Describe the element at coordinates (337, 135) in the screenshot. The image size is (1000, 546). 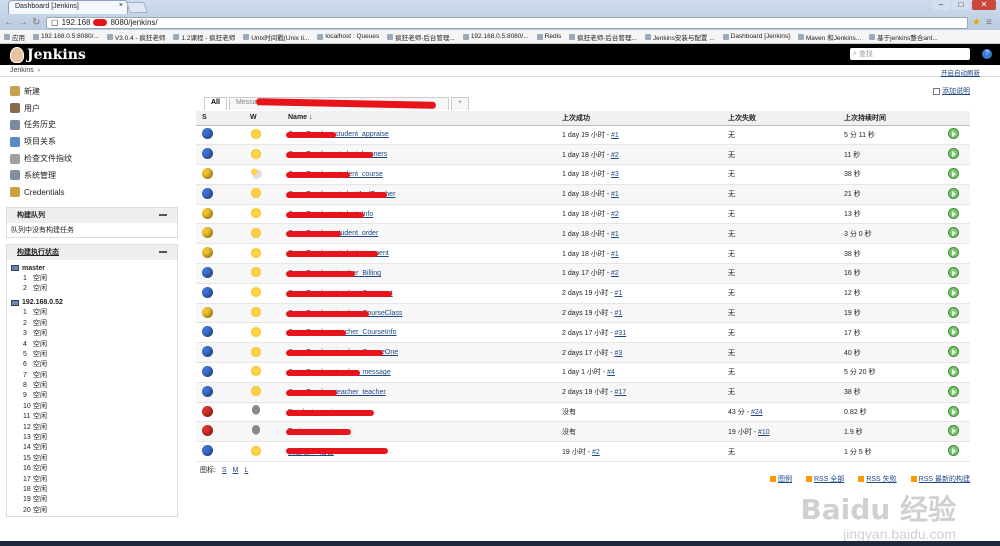
I see `job-name-link: CrazyTeacher_student_appraise` at that location.